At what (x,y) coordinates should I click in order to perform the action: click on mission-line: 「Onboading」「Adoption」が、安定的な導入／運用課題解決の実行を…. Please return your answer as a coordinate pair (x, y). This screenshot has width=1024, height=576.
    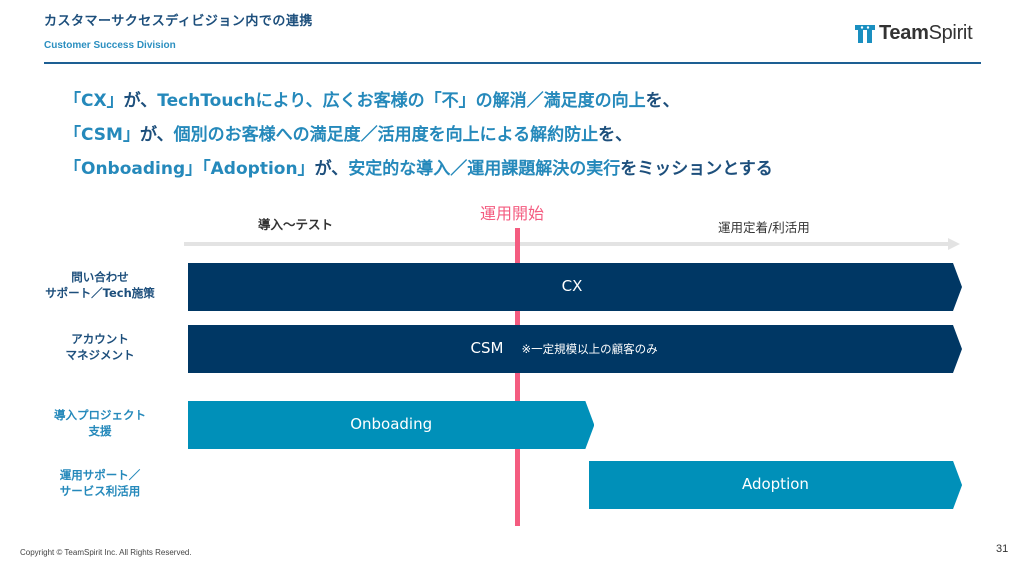
    Looking at the image, I should click on (418, 169).